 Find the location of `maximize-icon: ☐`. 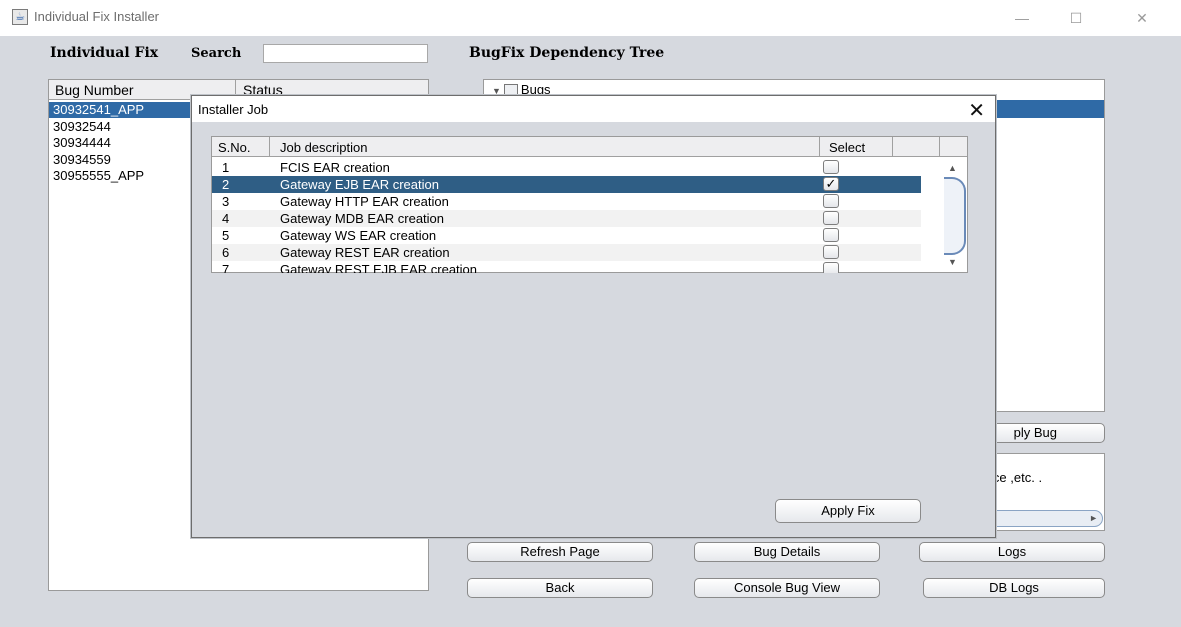

maximize-icon: ☐ is located at coordinates (1076, 18).